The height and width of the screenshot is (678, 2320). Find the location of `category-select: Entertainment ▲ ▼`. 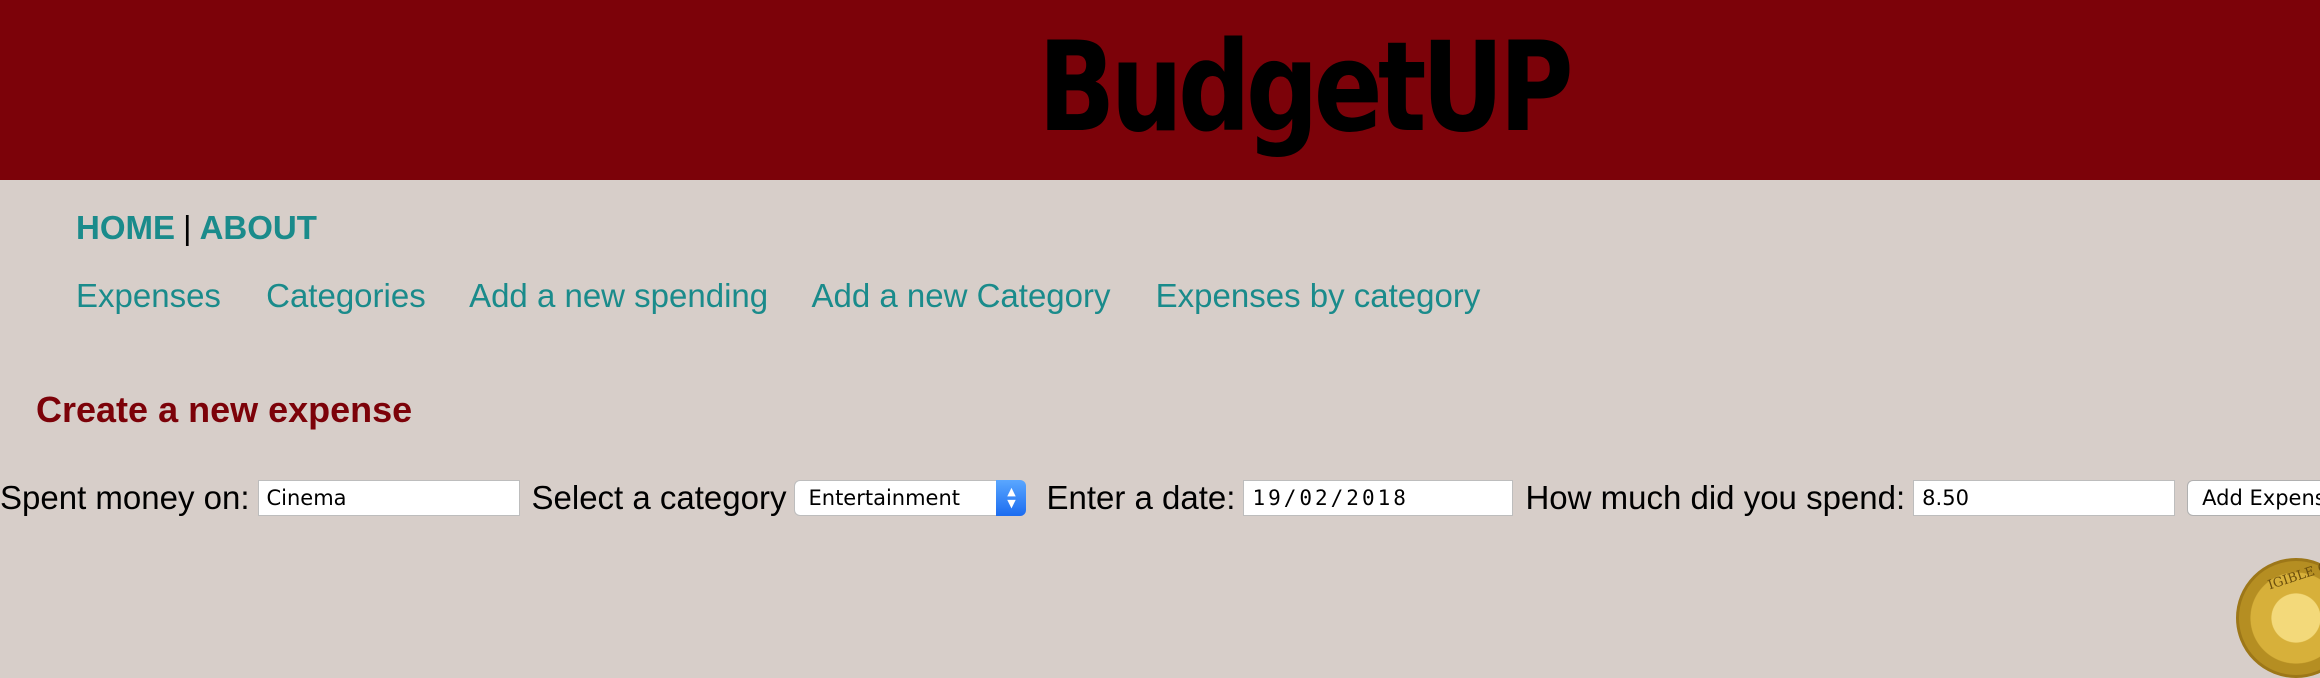

category-select: Entertainment ▲ ▼ is located at coordinates (910, 498).